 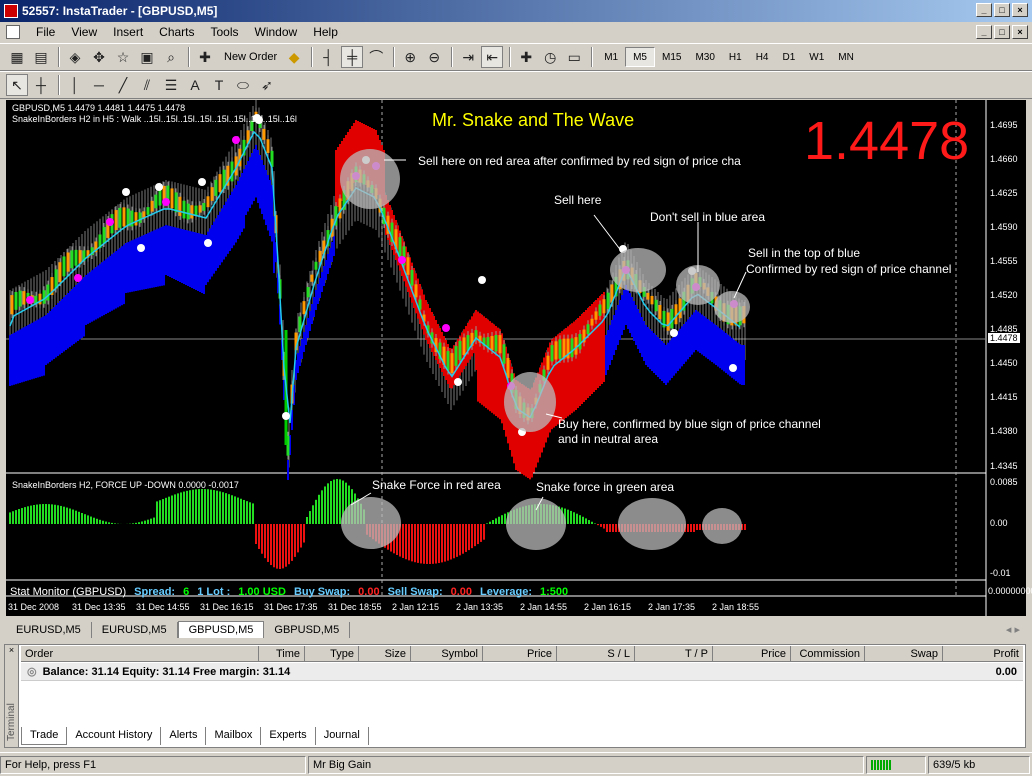 I want to click on magenta-dot, so click(x=402, y=260).